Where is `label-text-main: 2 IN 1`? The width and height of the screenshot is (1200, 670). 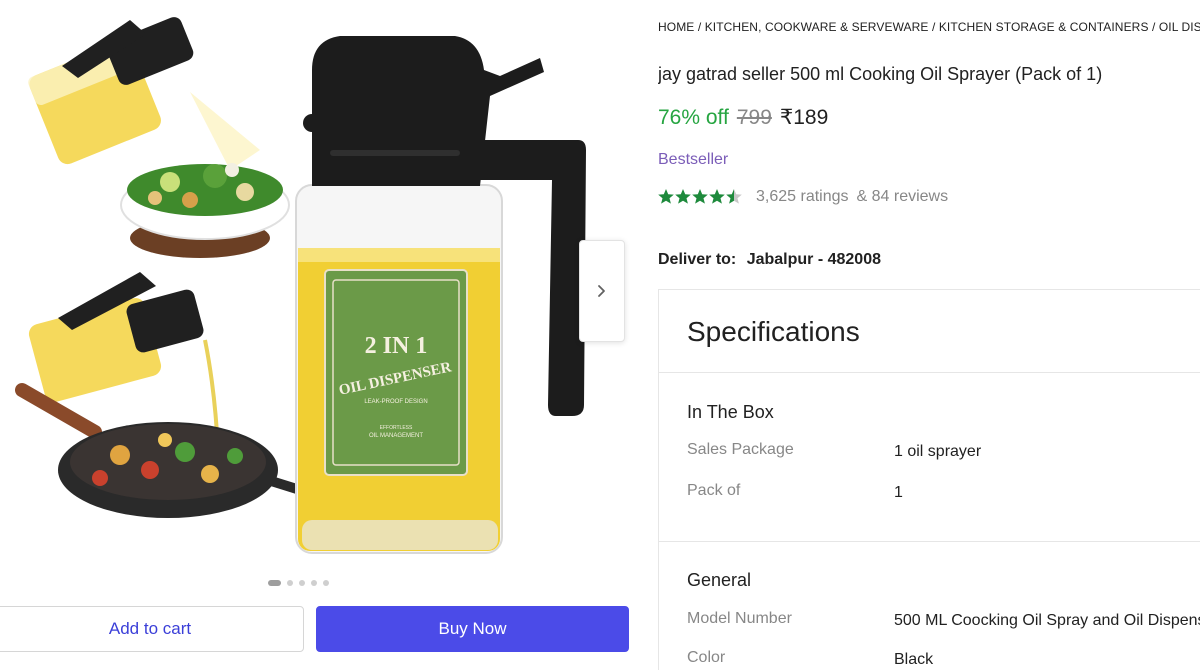 label-text-main: 2 IN 1 is located at coordinates (396, 346).